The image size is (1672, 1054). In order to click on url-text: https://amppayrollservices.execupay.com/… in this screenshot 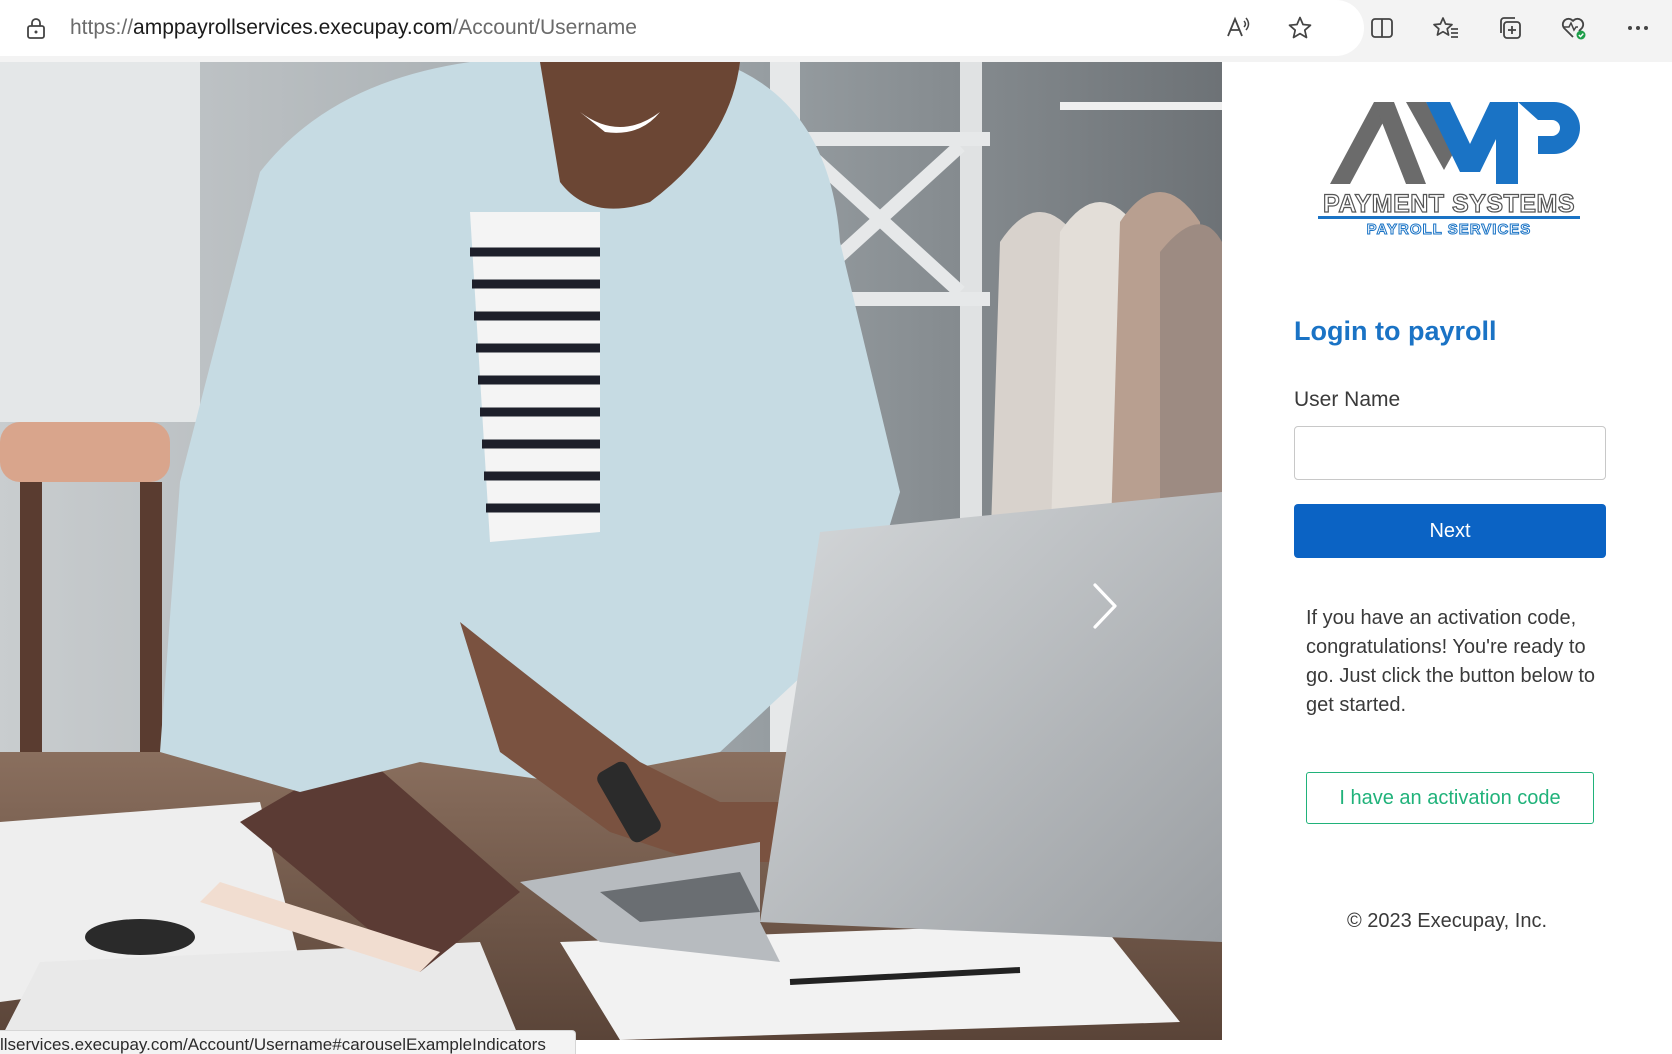, I will do `click(353, 28)`.